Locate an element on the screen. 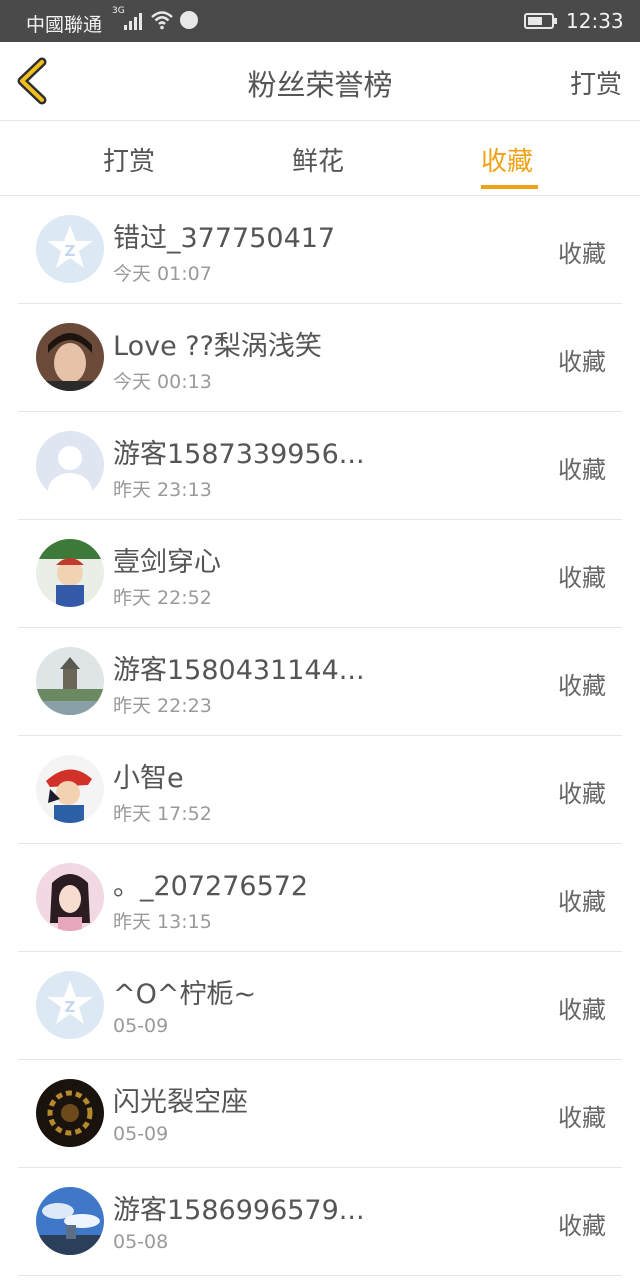  list-item: 壹剑穿心 昨天 22:52 收藏 is located at coordinates (320, 574).